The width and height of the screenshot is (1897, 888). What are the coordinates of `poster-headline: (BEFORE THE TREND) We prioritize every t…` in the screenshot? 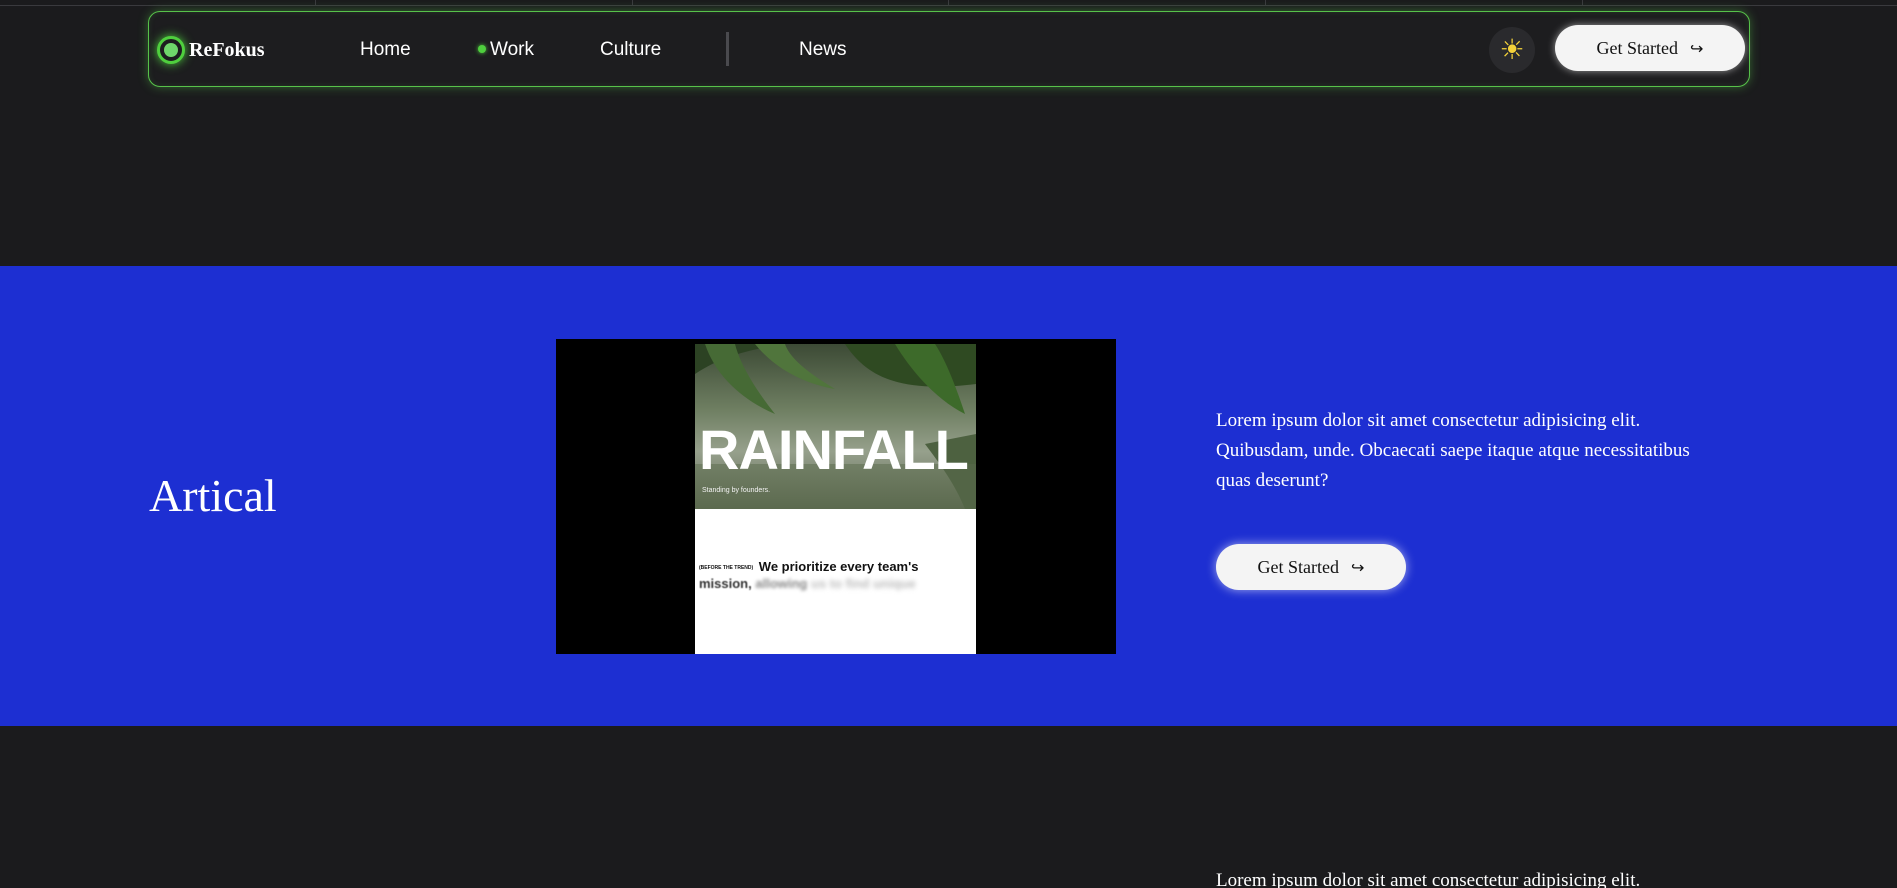 It's located at (834, 575).